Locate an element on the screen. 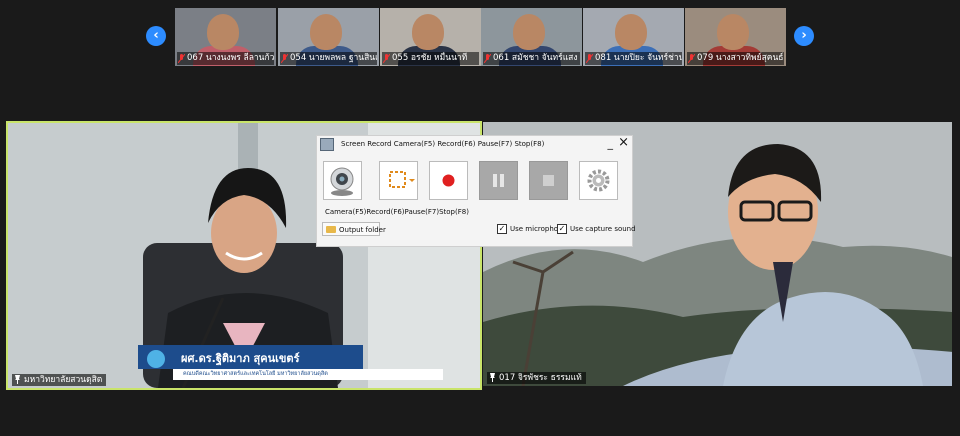 Image resolution: width=960 pixels, height=436 pixels. thumbnail-name-tag: 061 สมัชชา จันทร์แสง is located at coordinates (531, 58).